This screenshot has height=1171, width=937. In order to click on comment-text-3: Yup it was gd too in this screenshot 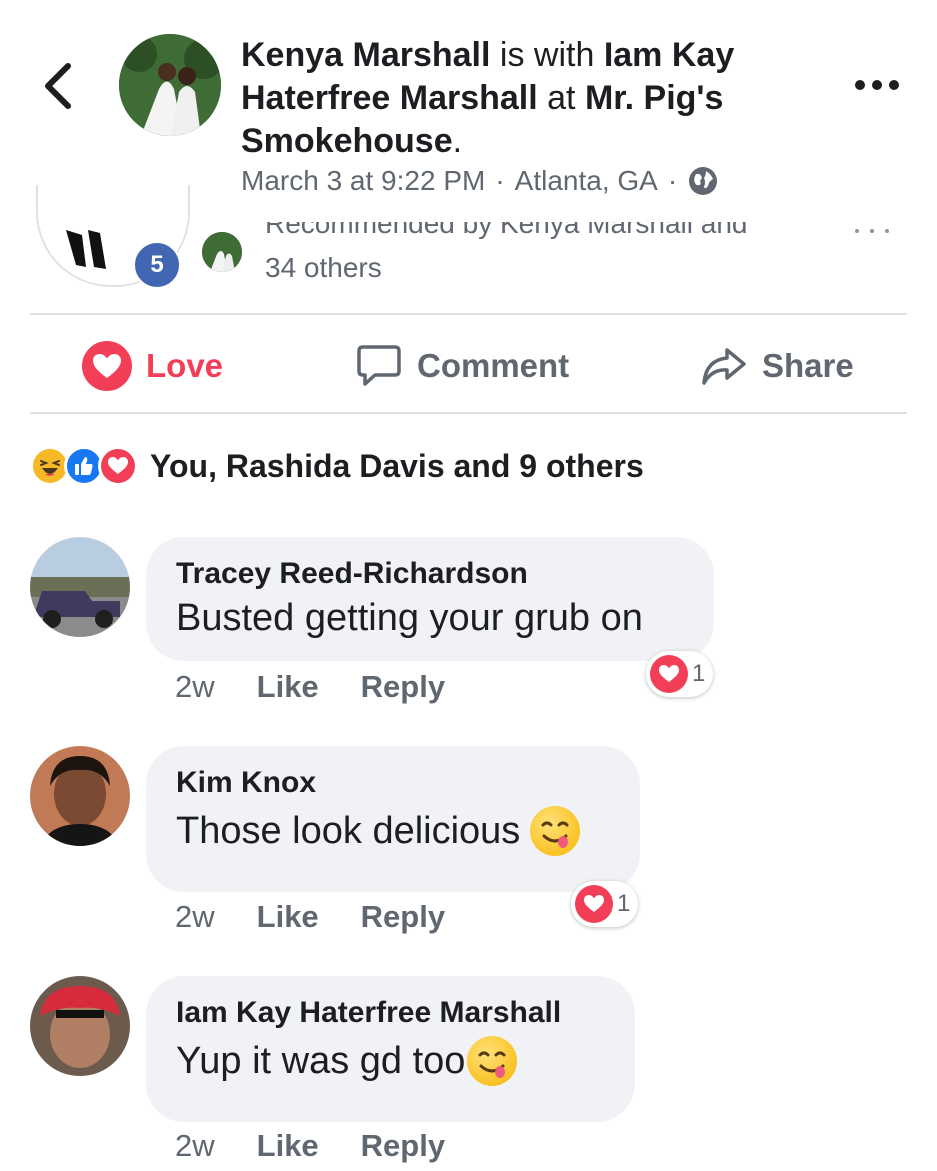, I will do `click(321, 1061)`.